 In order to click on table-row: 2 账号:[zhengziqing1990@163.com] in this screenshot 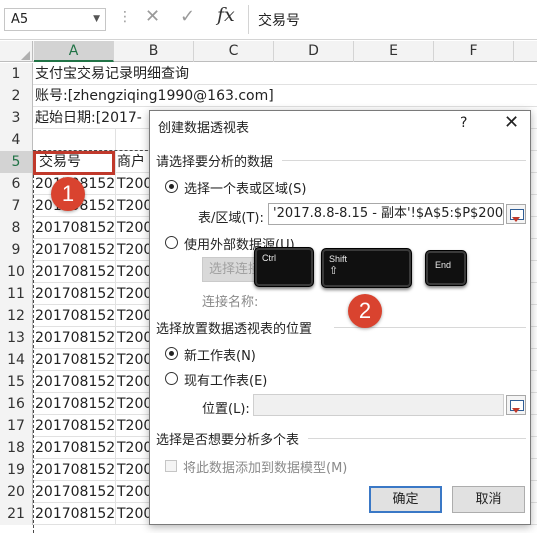, I will do `click(268, 96)`.